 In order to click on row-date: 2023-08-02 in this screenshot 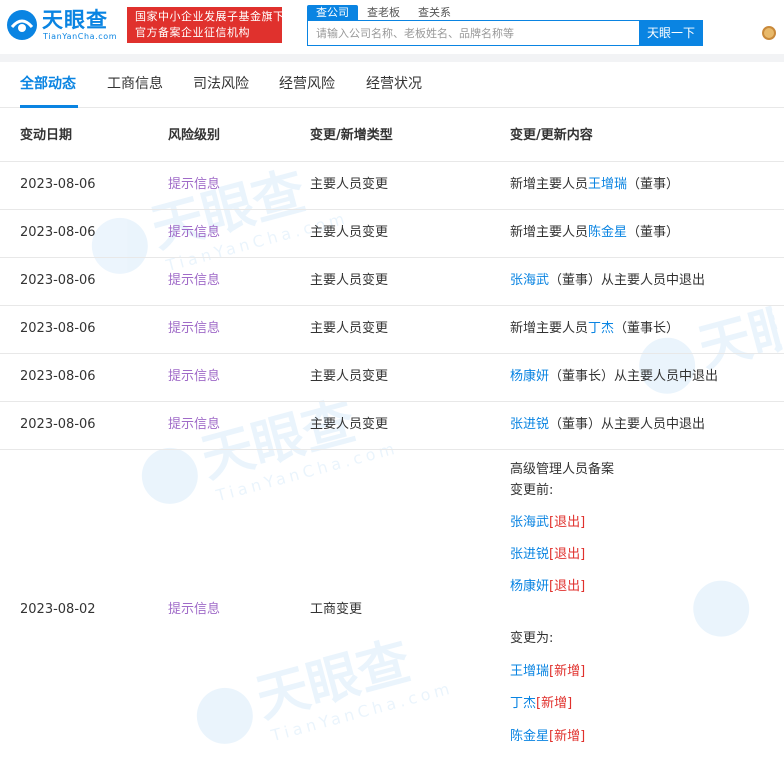, I will do `click(58, 609)`.